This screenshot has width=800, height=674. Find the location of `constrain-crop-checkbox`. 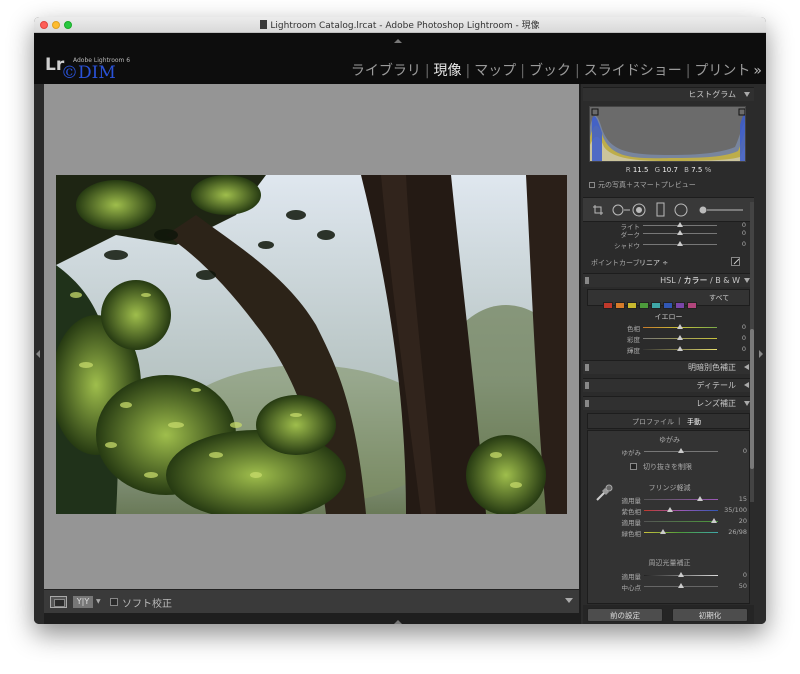

constrain-crop-checkbox is located at coordinates (633, 466).